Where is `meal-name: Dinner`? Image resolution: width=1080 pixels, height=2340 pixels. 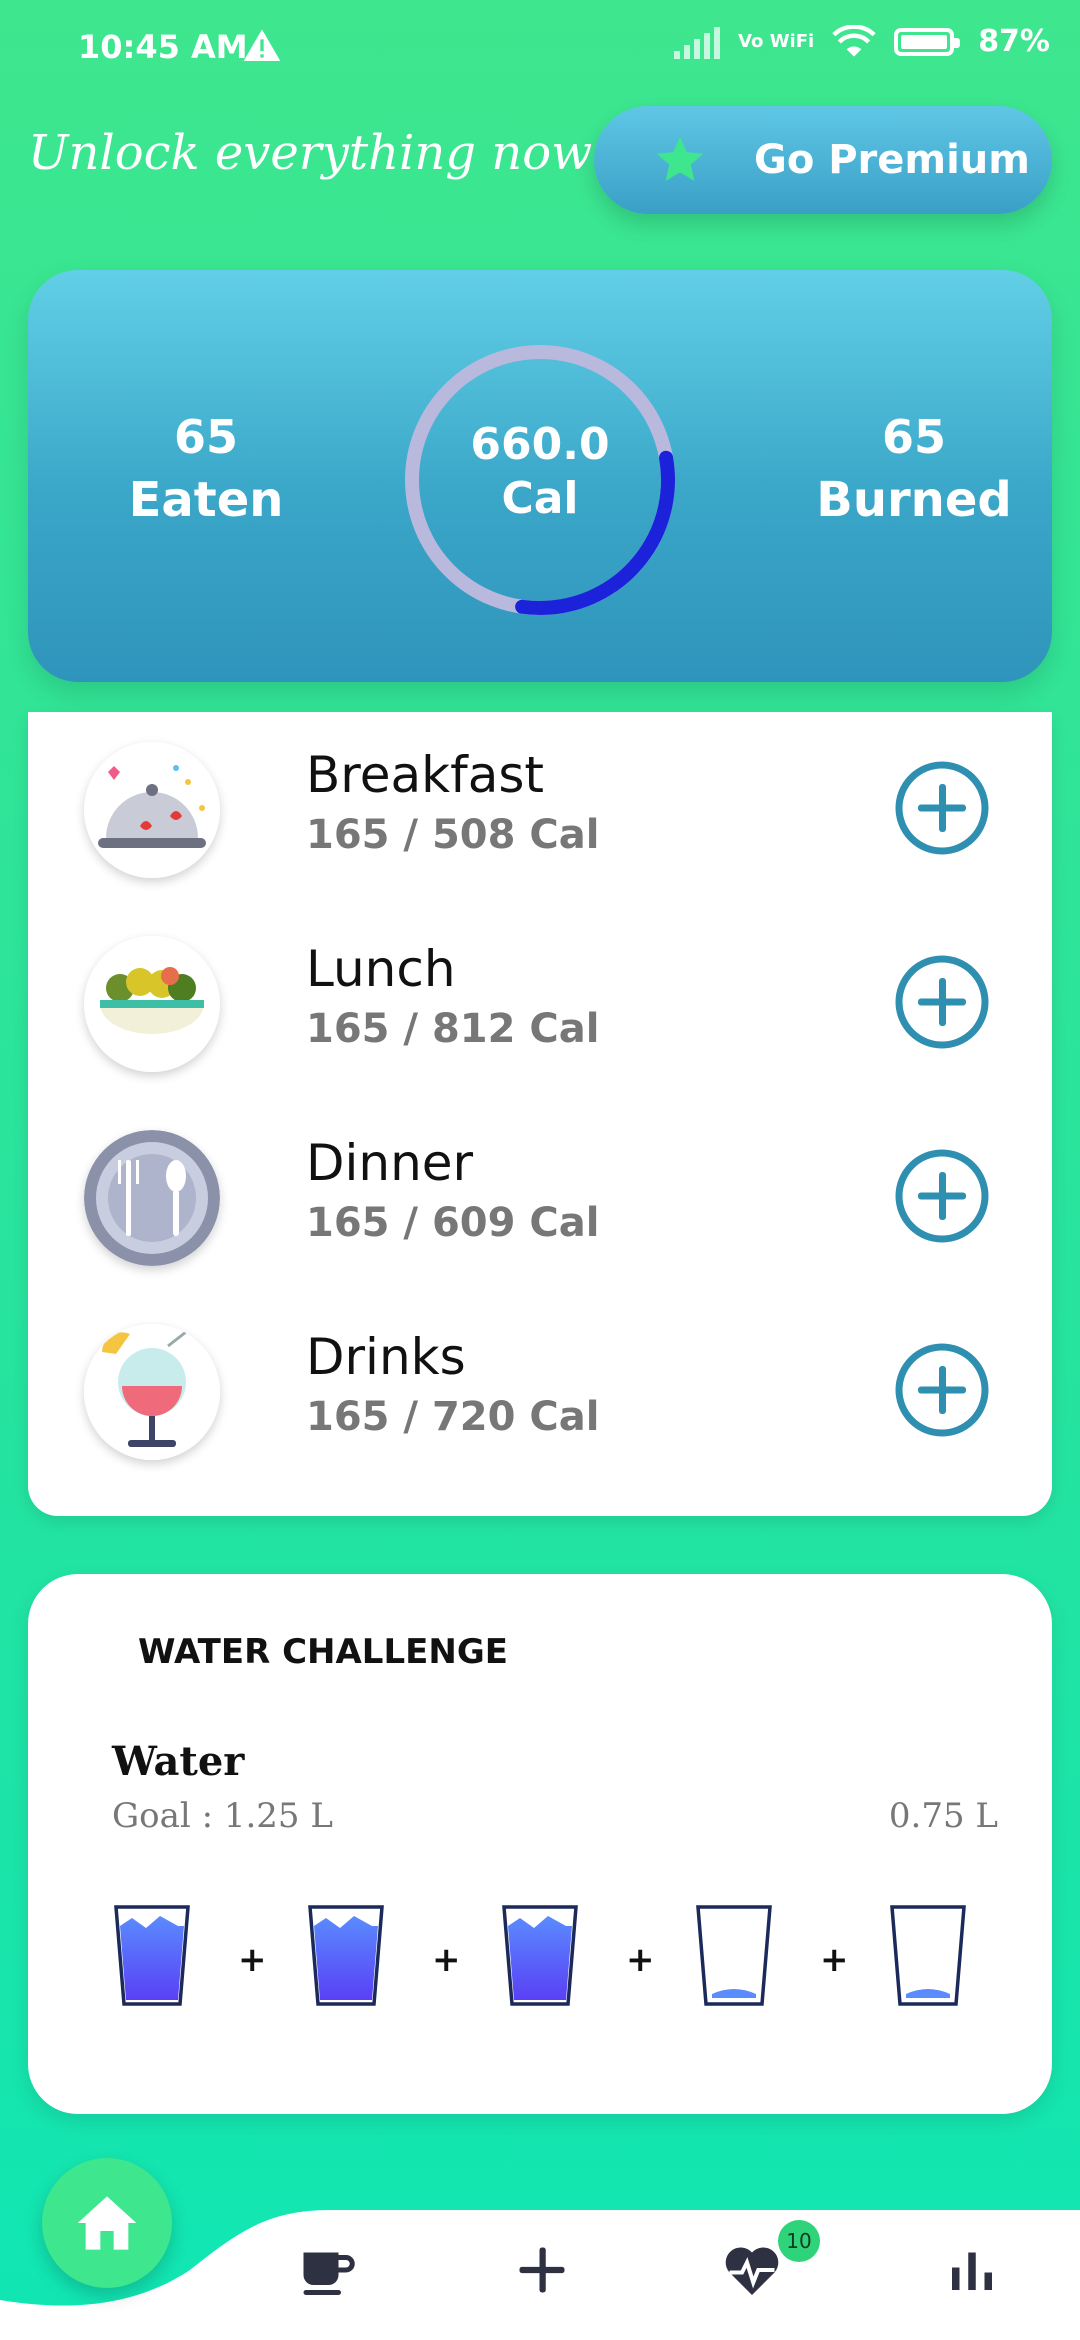 meal-name: Dinner is located at coordinates (390, 1163).